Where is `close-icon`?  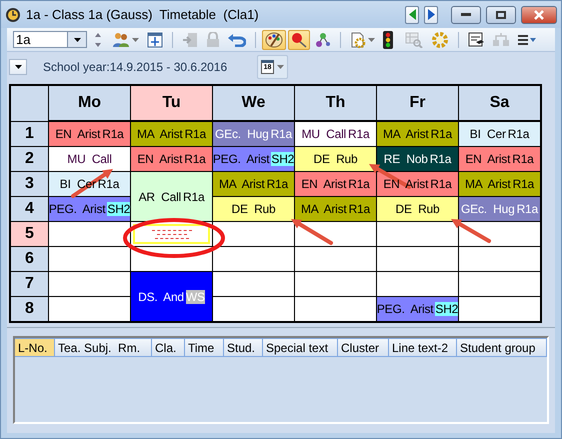 close-icon is located at coordinates (539, 15).